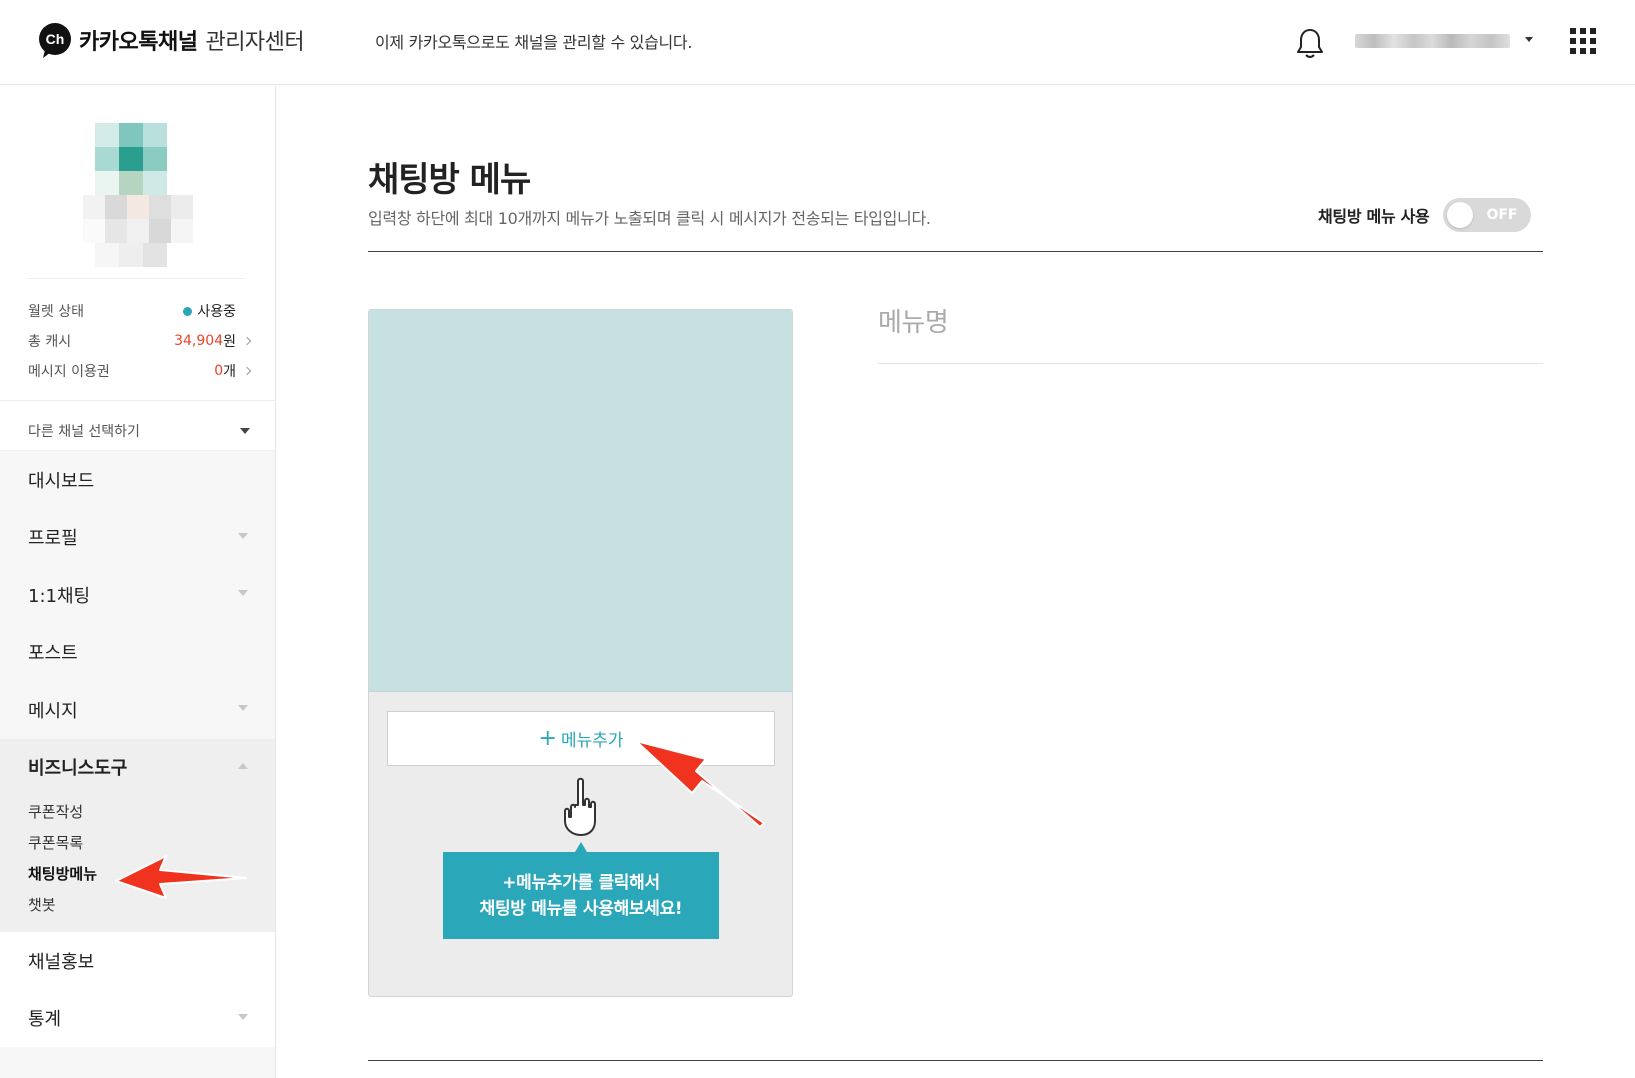 The height and width of the screenshot is (1078, 1635). What do you see at coordinates (84, 432) in the screenshot?
I see `other-channel-select-label: 다른 채널 선택하기` at bounding box center [84, 432].